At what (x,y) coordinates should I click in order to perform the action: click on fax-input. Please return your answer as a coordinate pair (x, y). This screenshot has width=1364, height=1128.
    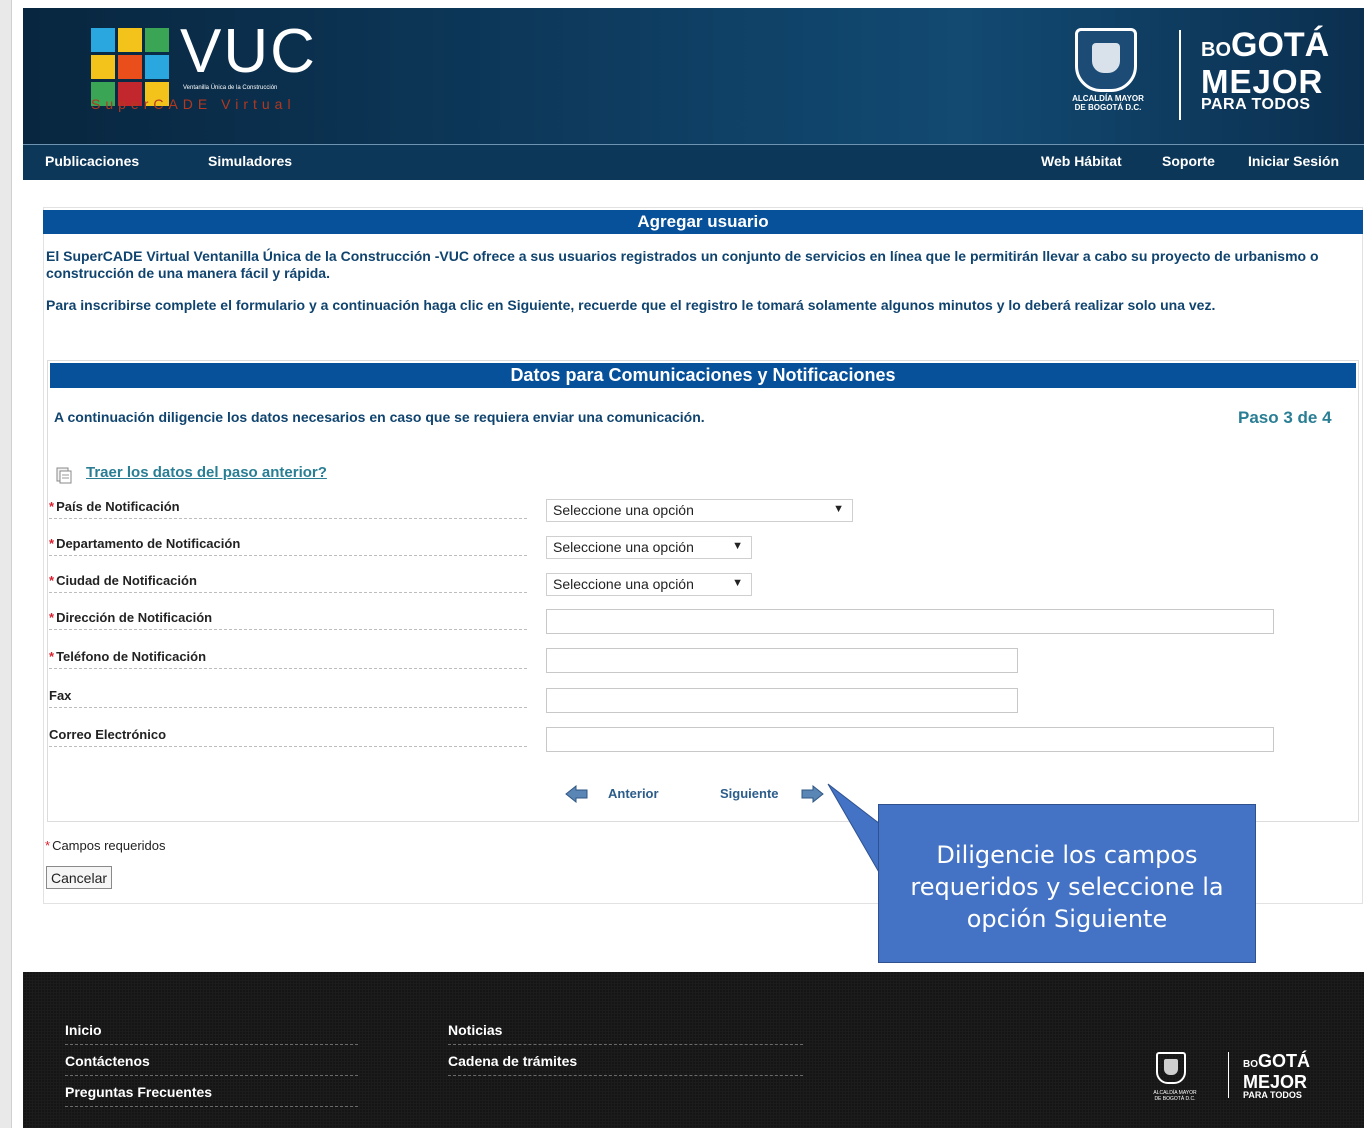
    Looking at the image, I should click on (782, 700).